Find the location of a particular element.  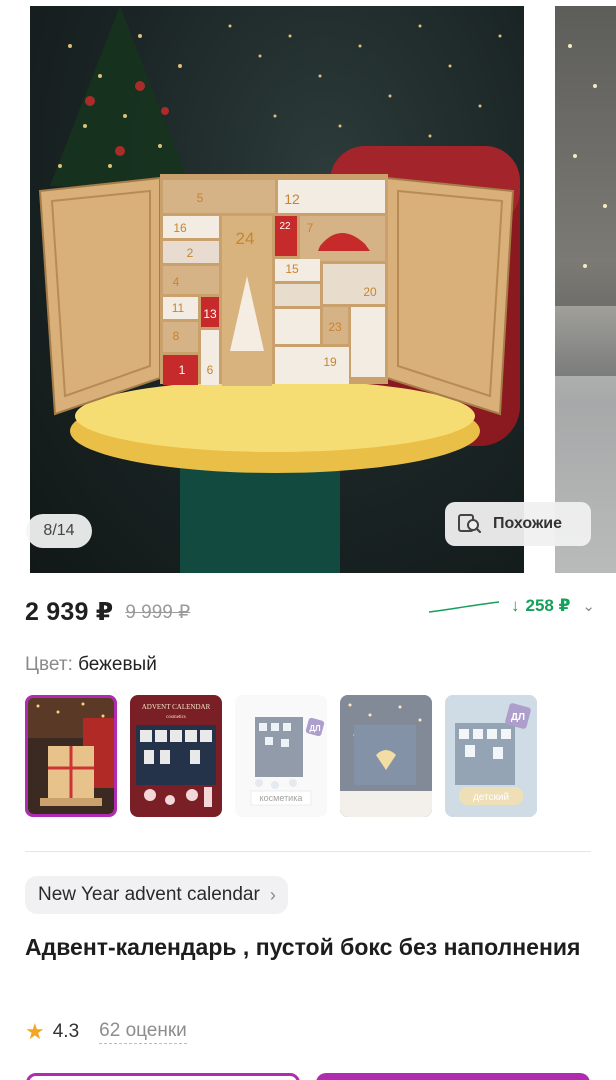

price-history-toggle: ↓ 258 ₽ ⌄ is located at coordinates (511, 606).